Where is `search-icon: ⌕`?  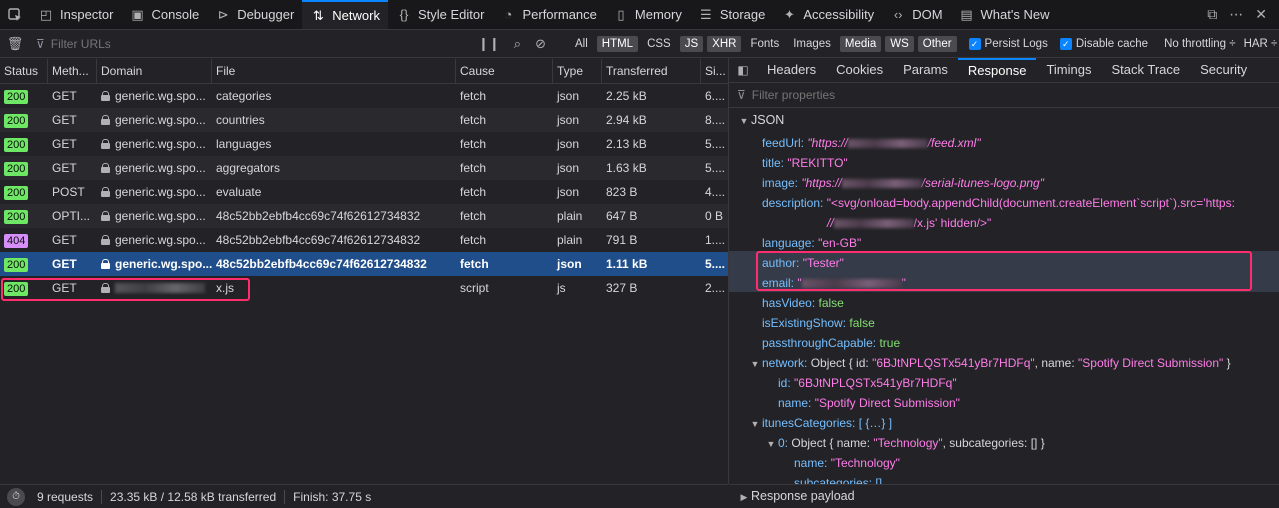 search-icon: ⌕ is located at coordinates (517, 44).